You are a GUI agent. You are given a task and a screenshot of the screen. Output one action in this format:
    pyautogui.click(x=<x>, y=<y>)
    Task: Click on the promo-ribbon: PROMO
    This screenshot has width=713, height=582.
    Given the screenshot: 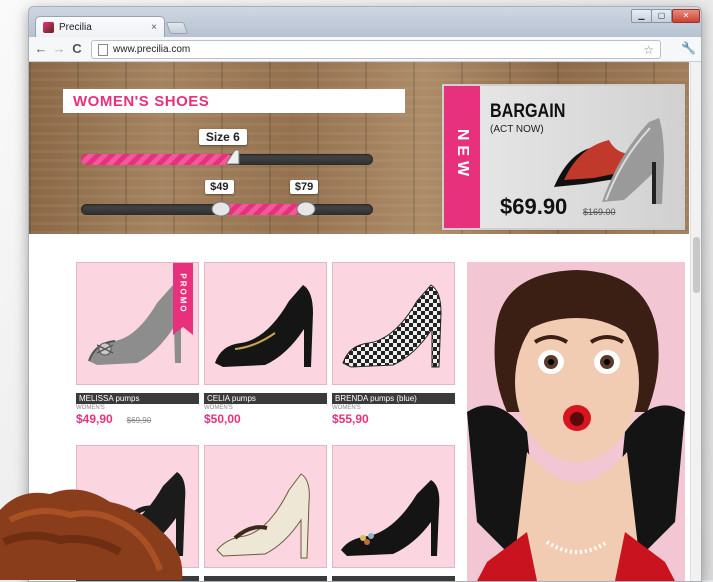 What is the action you would take?
    pyautogui.click(x=183, y=299)
    